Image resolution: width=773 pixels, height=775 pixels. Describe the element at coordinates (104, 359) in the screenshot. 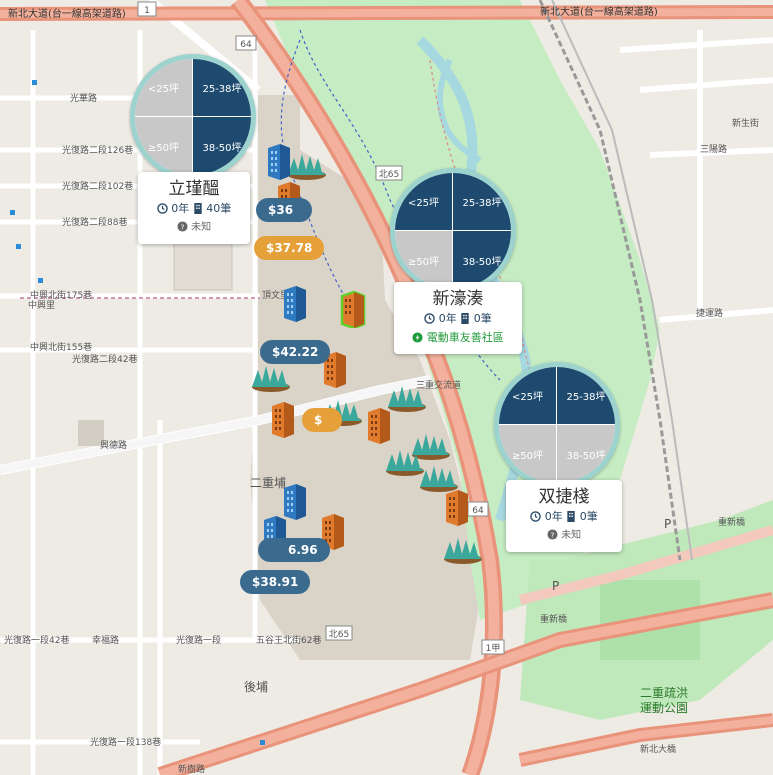

I see `svg-text: 光復路二段42巷` at that location.